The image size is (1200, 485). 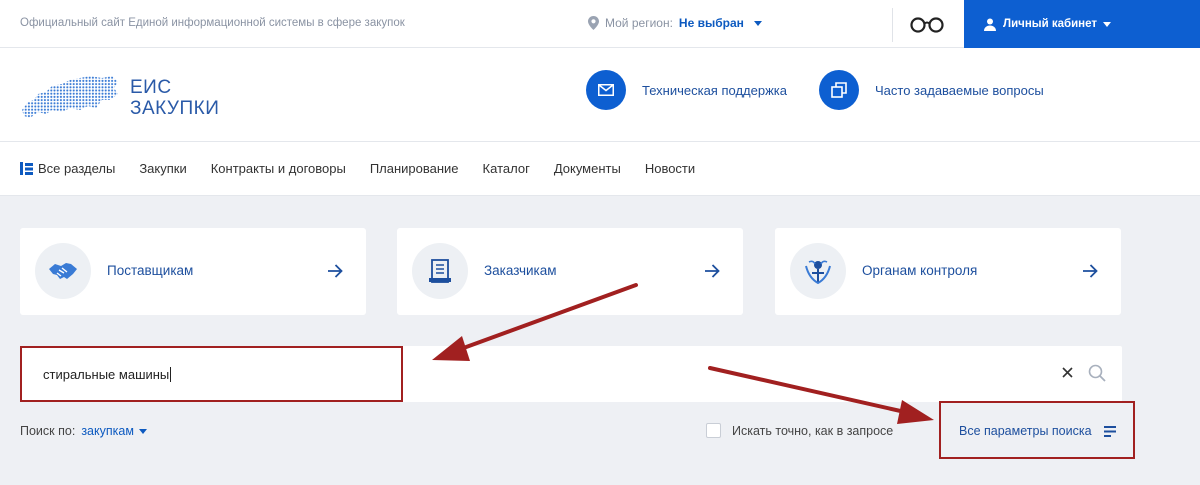 What do you see at coordinates (48, 431) in the screenshot?
I see `search-by-label: Поиск по:` at bounding box center [48, 431].